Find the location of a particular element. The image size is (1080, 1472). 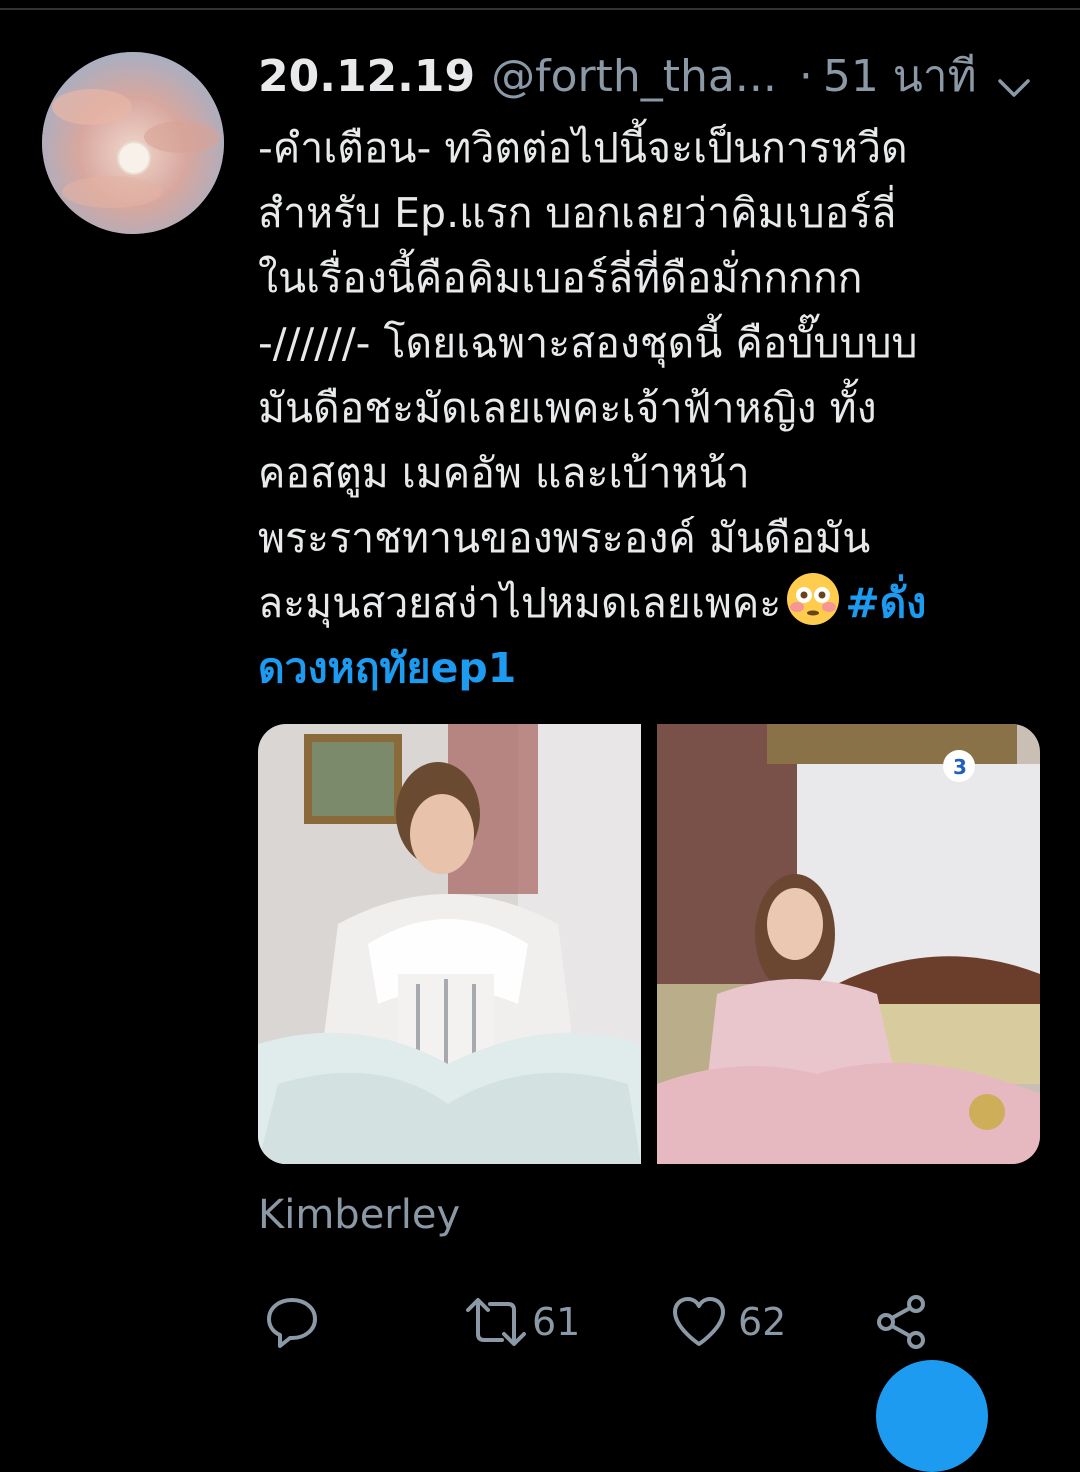

share-button is located at coordinates (902, 1322).